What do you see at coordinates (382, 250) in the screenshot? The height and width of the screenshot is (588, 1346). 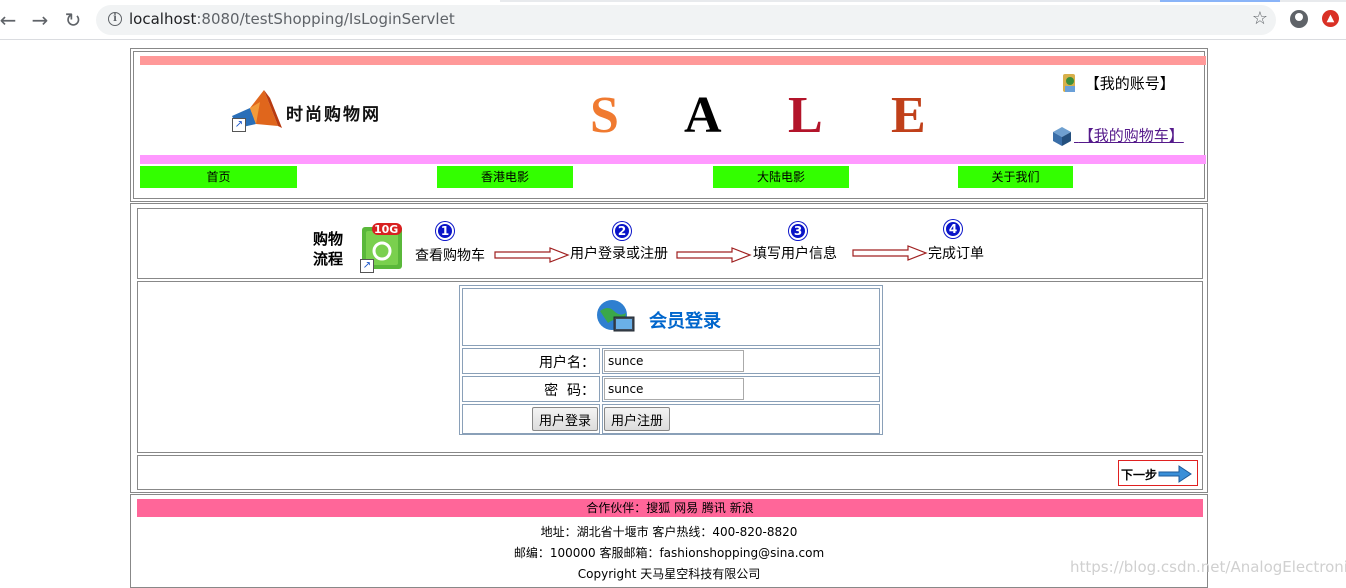 I see `recycle-bin-icon: 10G ↗` at bounding box center [382, 250].